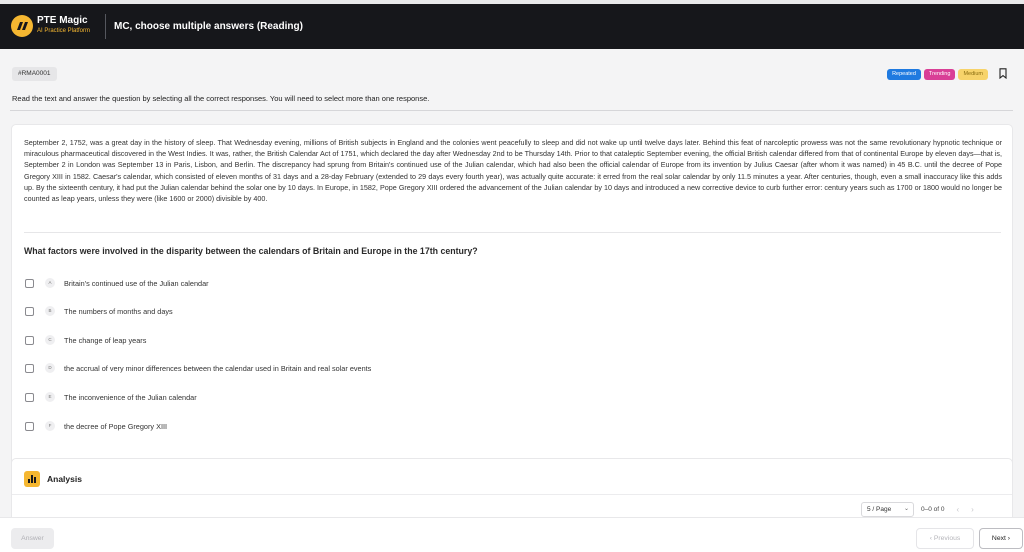 The height and width of the screenshot is (552, 1024). I want to click on option-letter-badge: F, so click(50, 426).